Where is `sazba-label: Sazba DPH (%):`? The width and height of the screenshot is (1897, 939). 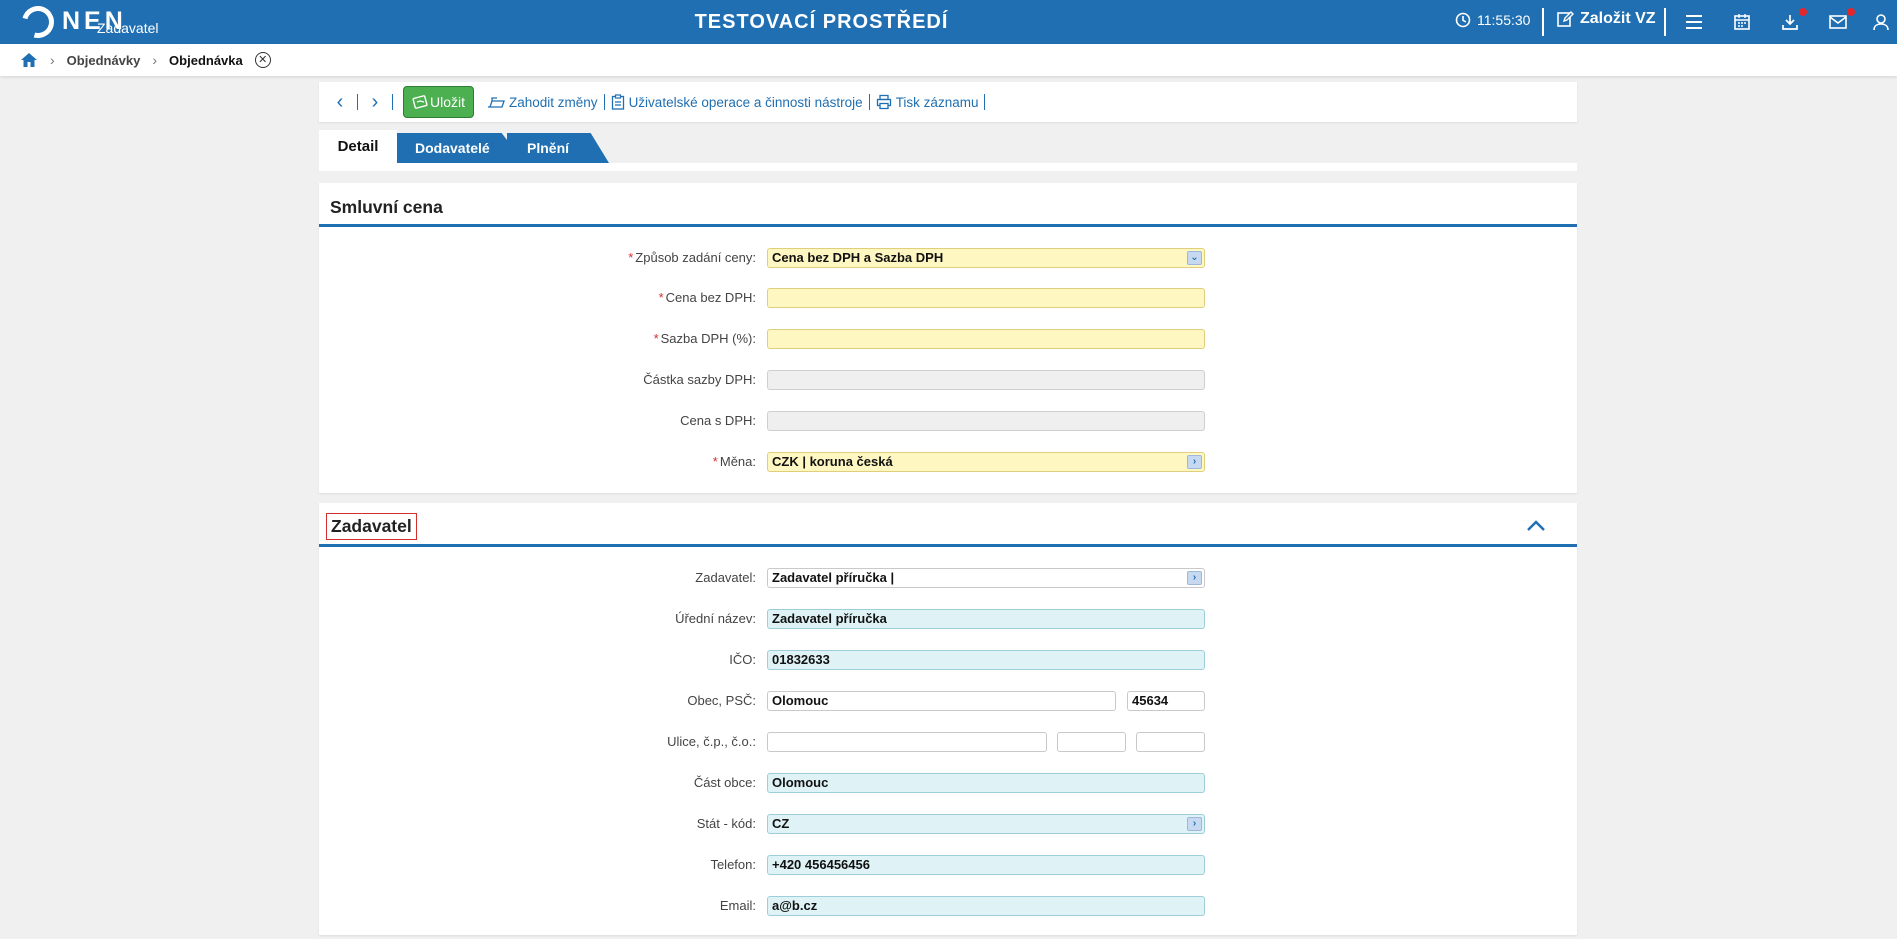
sazba-label: Sazba DPH (%): is located at coordinates (708, 338).